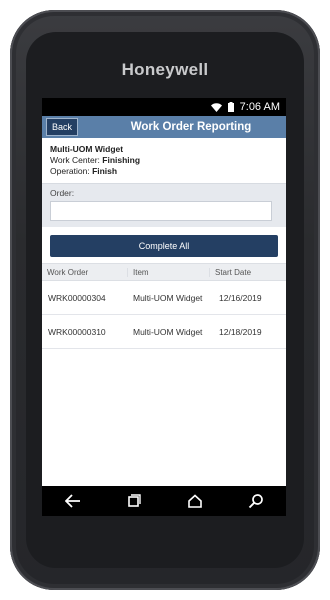 This screenshot has width=330, height=600. I want to click on app-bar: Back Work Order Reporting, so click(164, 127).